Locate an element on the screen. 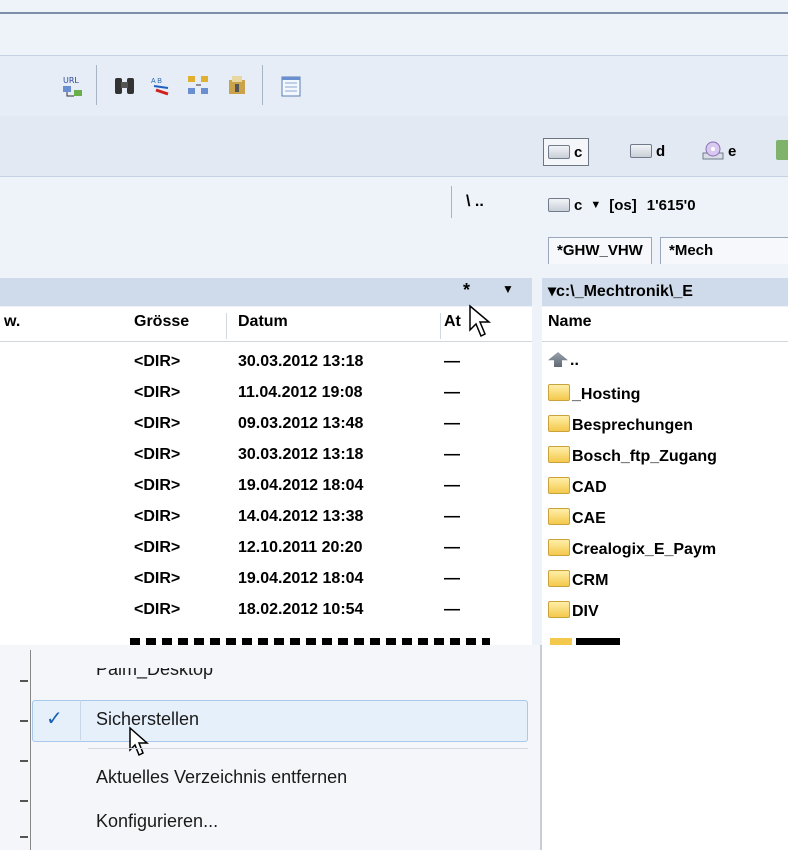  up-arrow-icon is located at coordinates (558, 359).